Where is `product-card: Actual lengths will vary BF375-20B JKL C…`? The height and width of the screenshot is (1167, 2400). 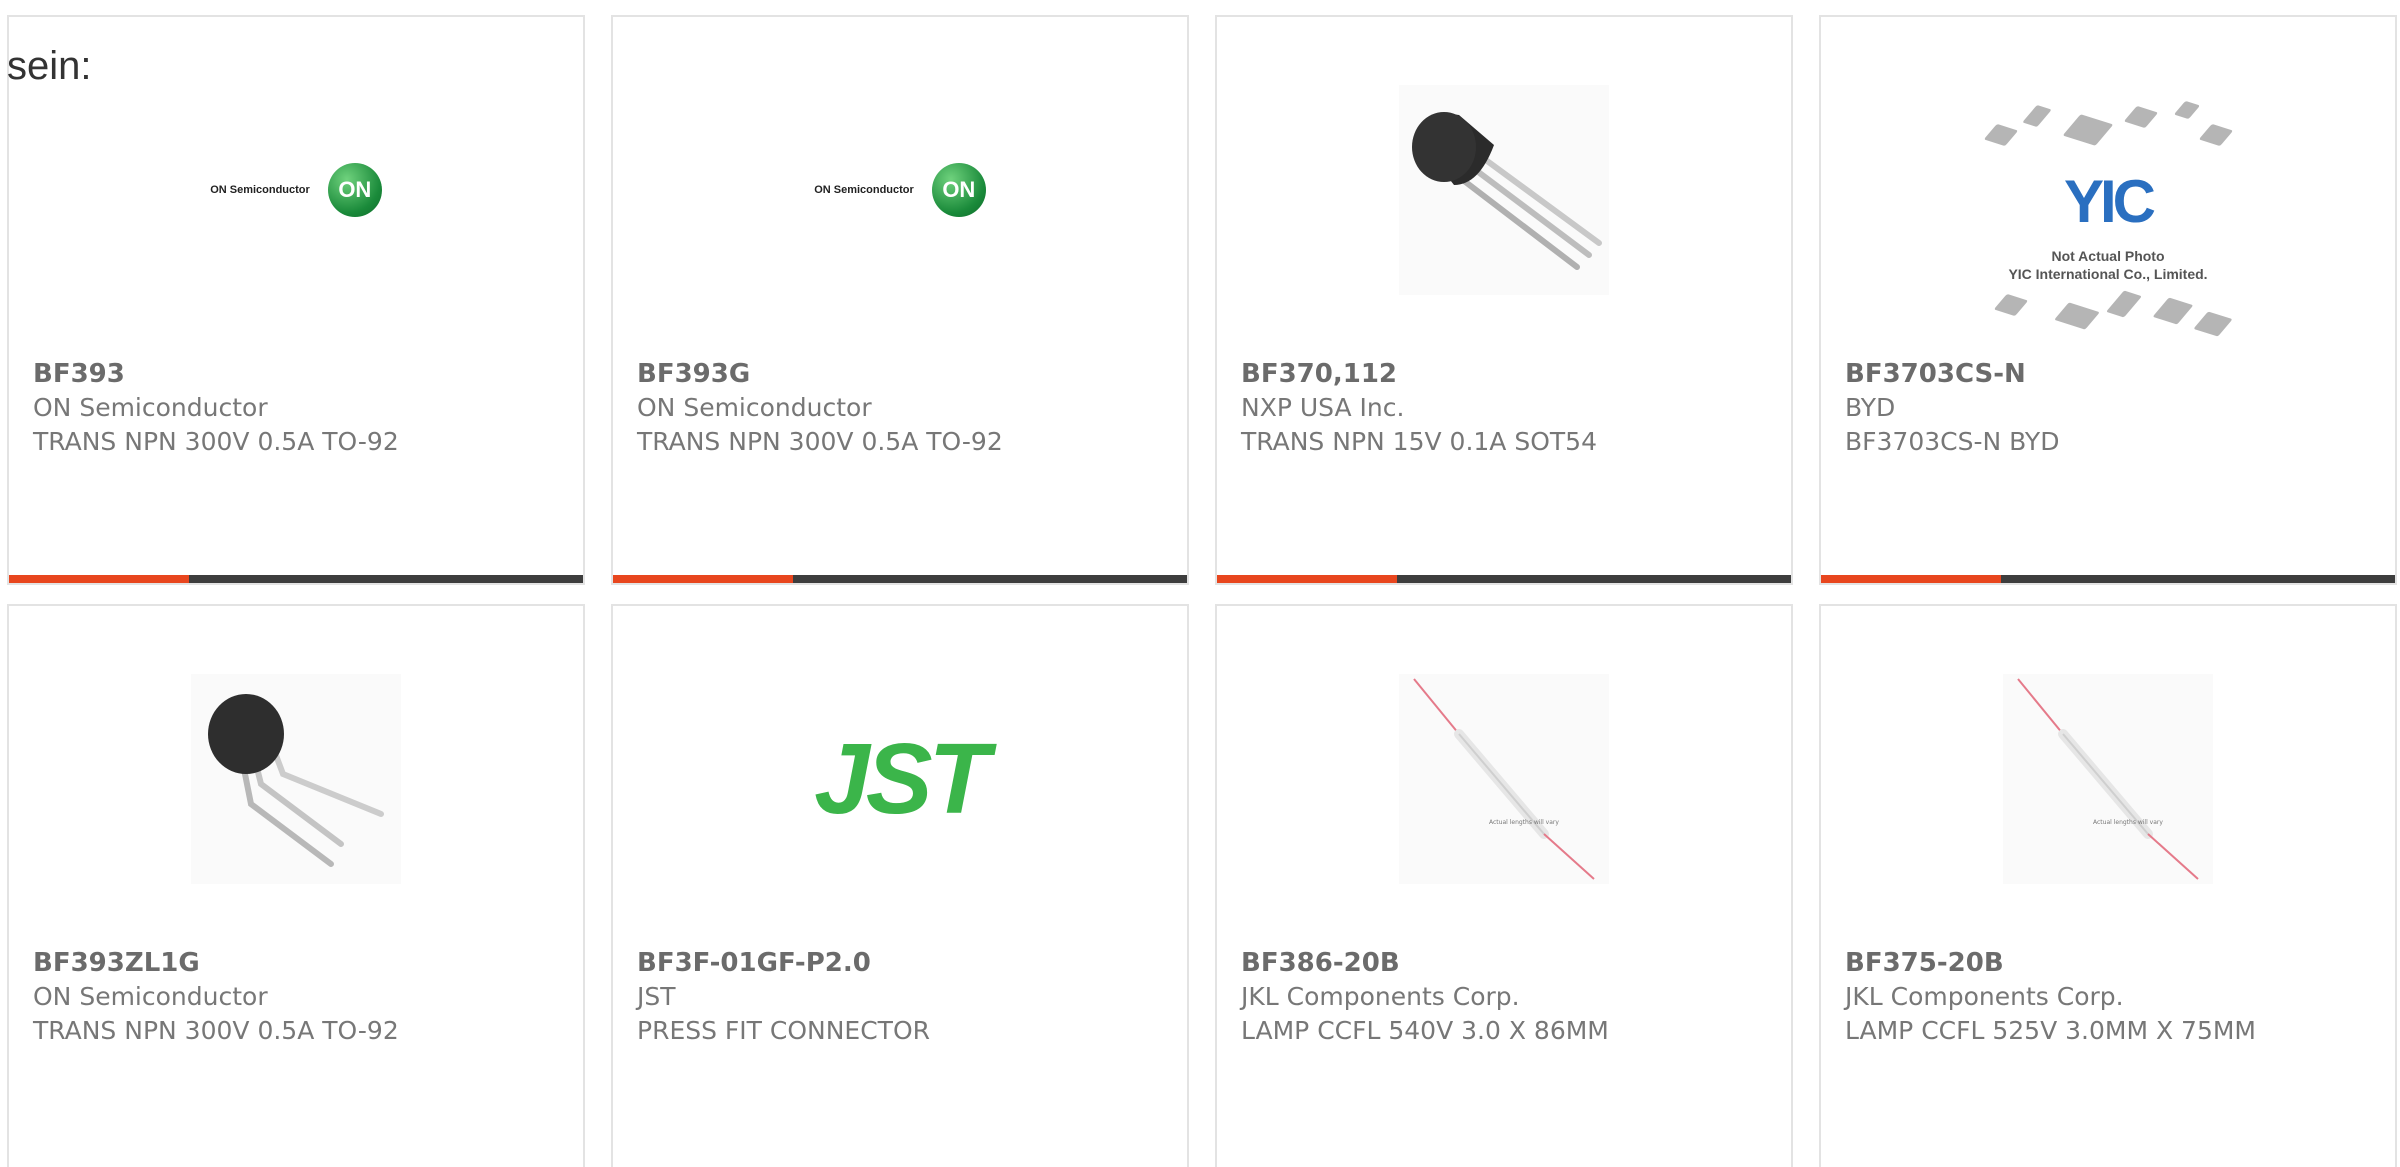
product-card: Actual lengths will vary BF375-20B JKL C… is located at coordinates (2108, 885).